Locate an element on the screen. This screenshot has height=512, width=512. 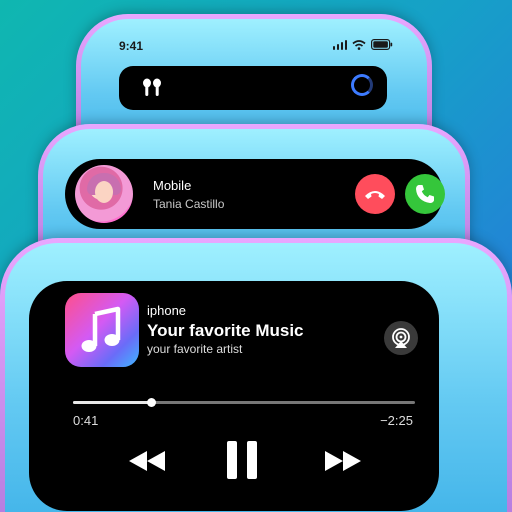
status-time: 9:41 is located at coordinates (131, 46).